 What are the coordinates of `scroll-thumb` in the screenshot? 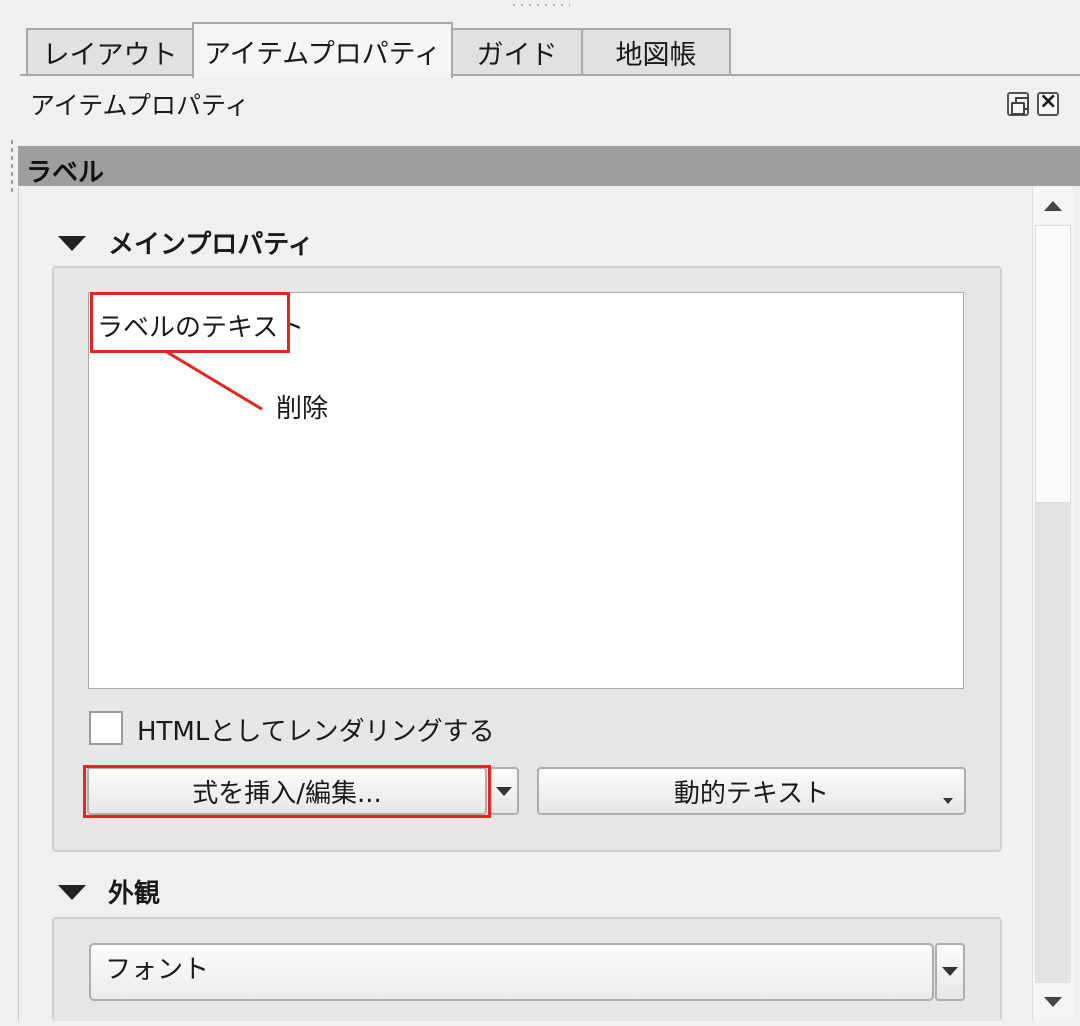 It's located at (1053, 364).